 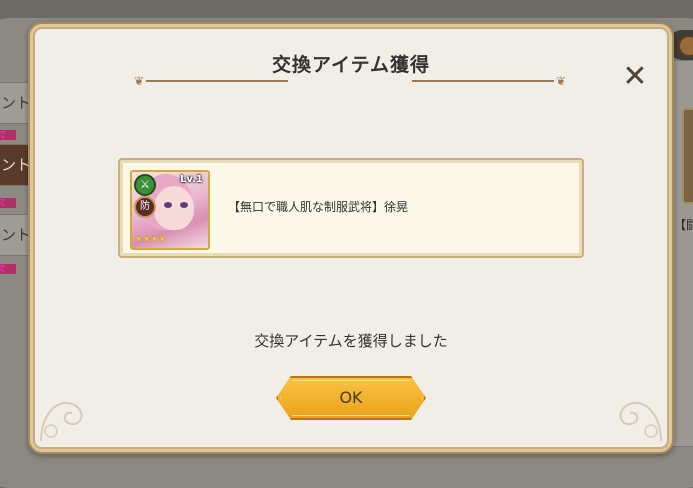 What do you see at coordinates (217, 81) in the screenshot?
I see `title-divider-left` at bounding box center [217, 81].